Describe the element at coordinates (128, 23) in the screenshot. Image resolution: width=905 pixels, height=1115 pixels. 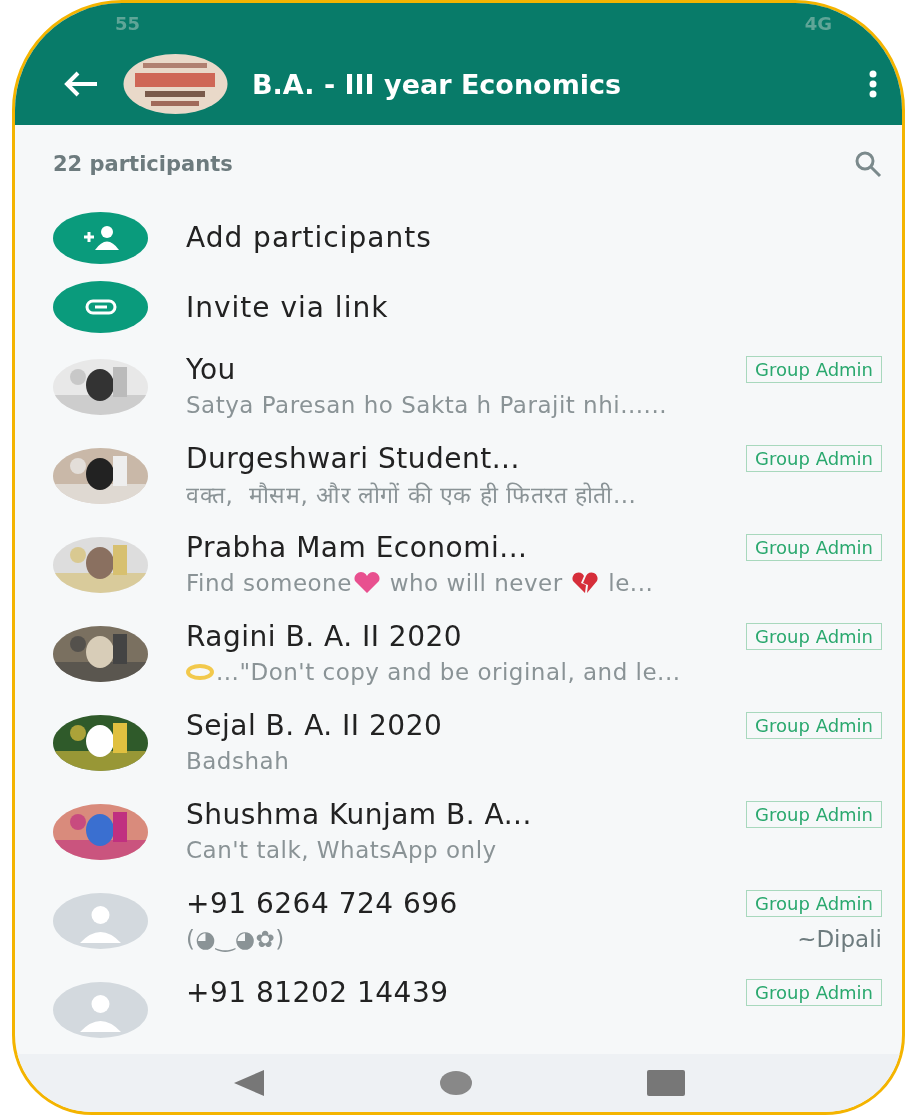
I see `status-time: 55` at that location.